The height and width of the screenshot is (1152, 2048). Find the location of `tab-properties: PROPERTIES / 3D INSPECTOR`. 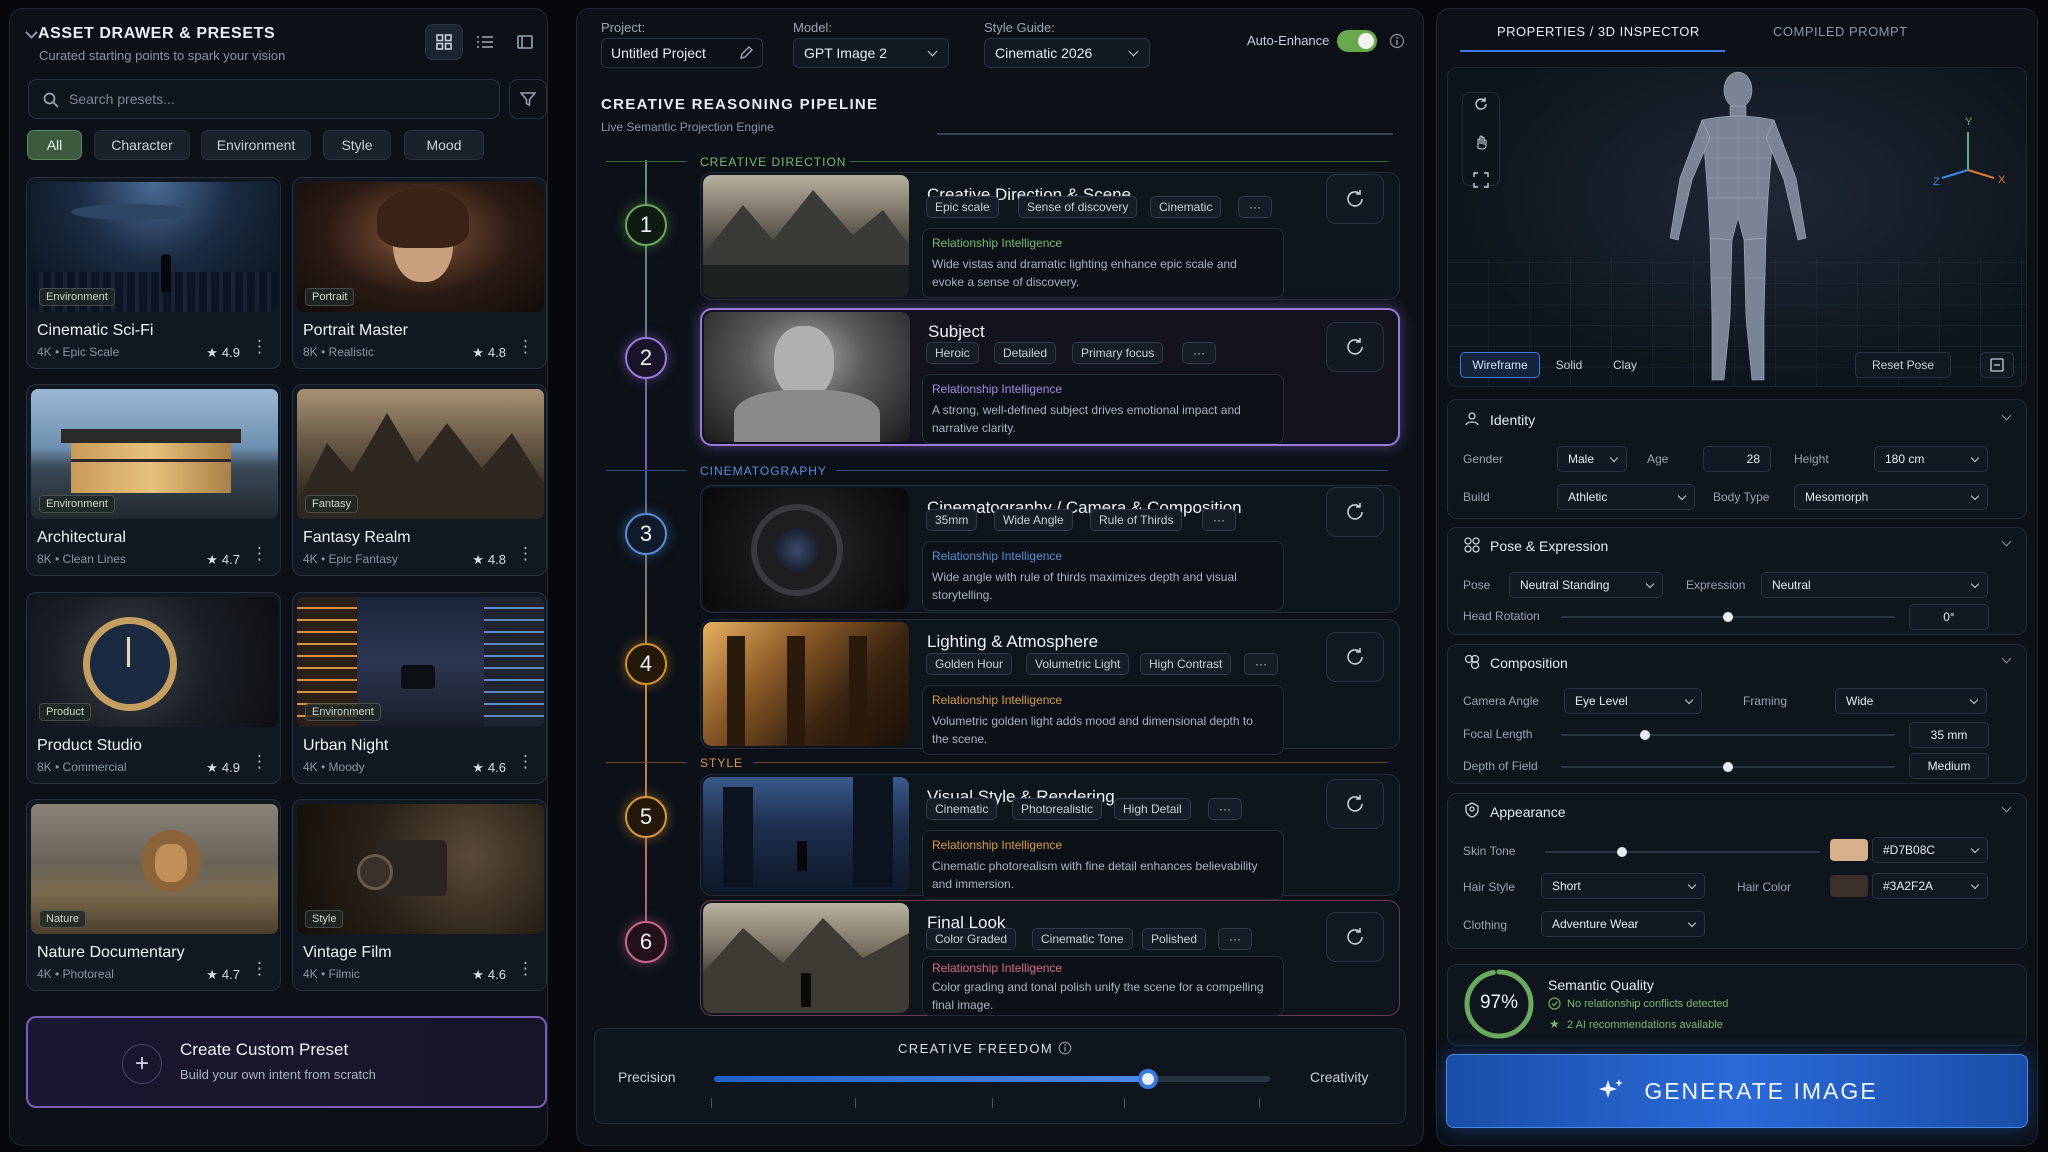

tab-properties: PROPERTIES / 3D INSPECTOR is located at coordinates (1598, 31).